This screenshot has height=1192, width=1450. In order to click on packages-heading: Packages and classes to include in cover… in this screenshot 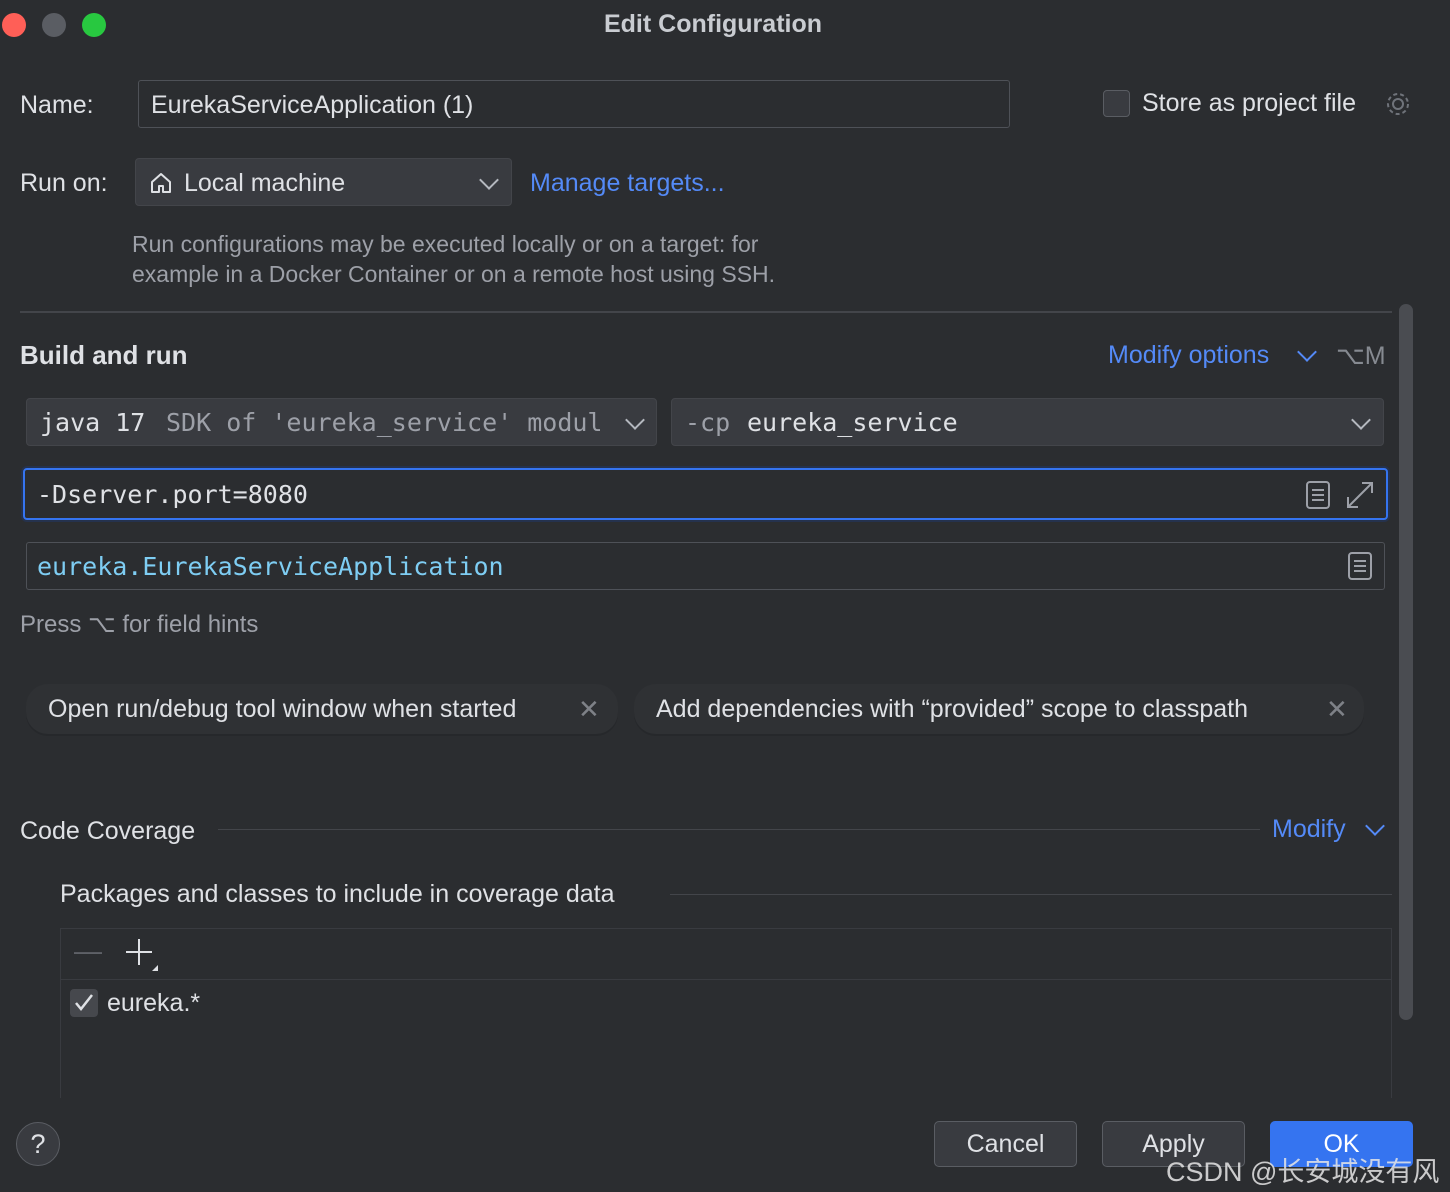, I will do `click(337, 894)`.